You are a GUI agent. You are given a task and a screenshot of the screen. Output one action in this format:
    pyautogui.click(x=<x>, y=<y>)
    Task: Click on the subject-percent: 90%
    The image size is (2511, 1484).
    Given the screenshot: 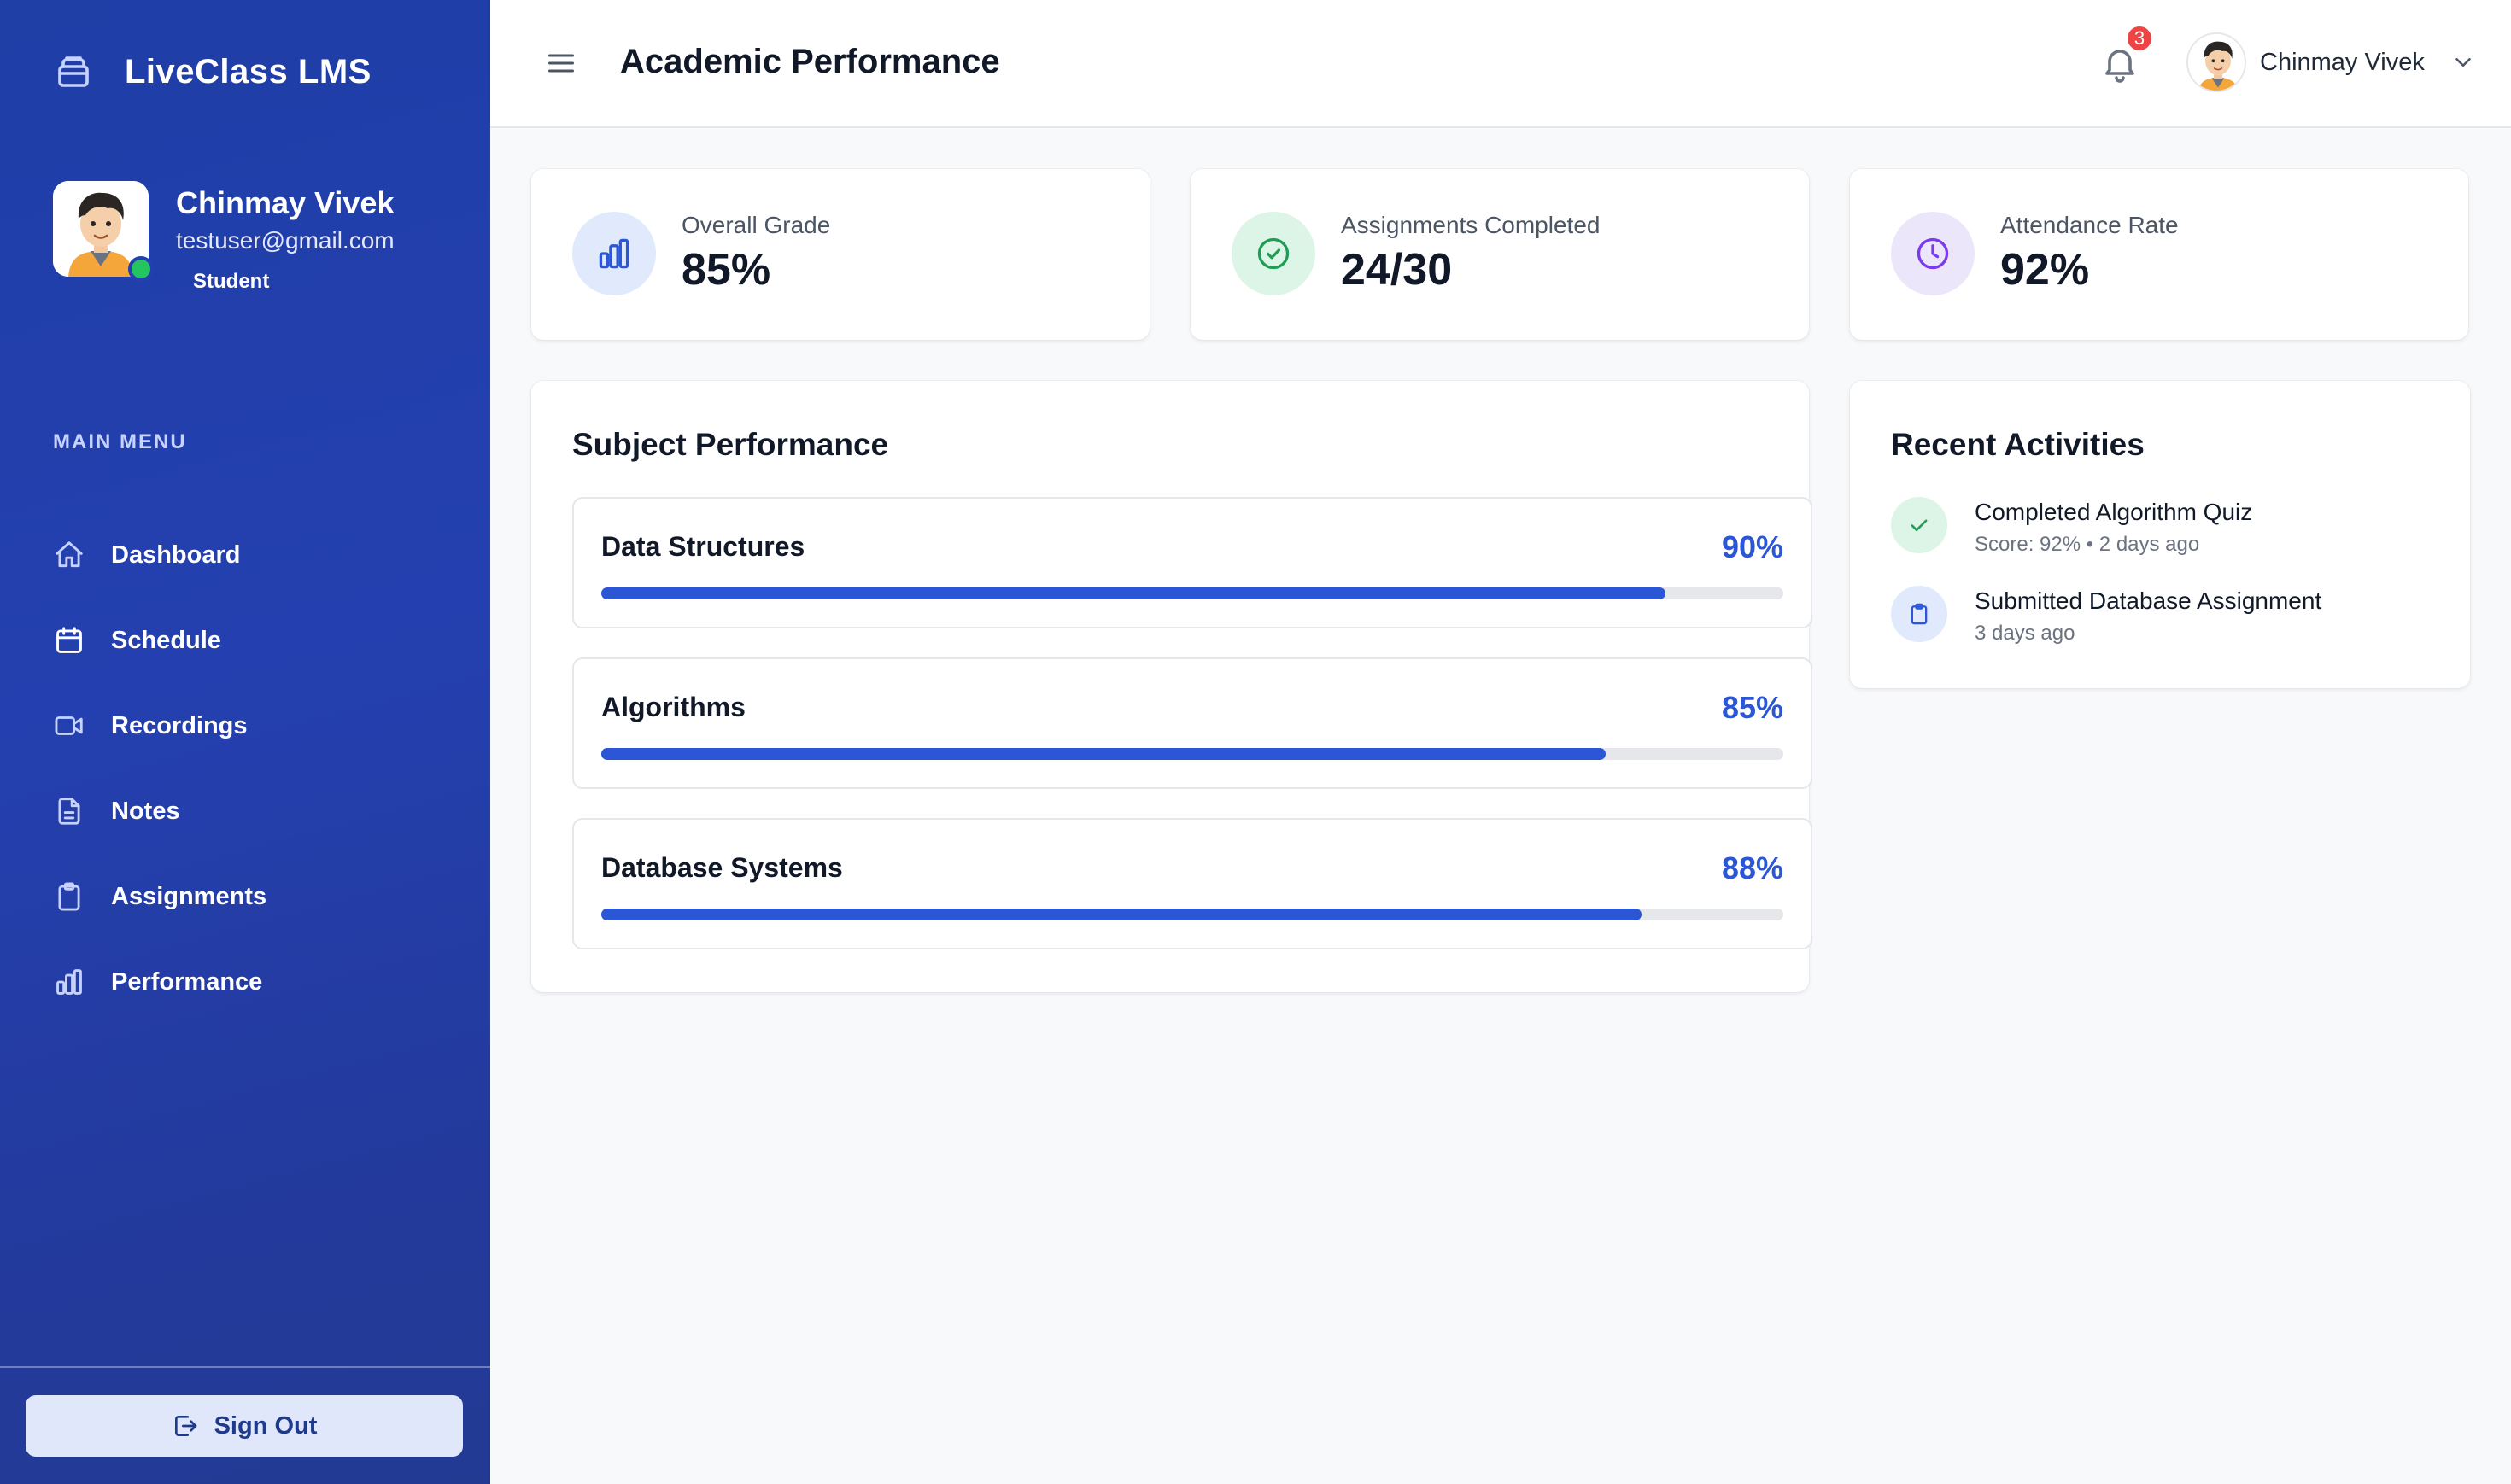 What is the action you would take?
    pyautogui.click(x=1752, y=546)
    